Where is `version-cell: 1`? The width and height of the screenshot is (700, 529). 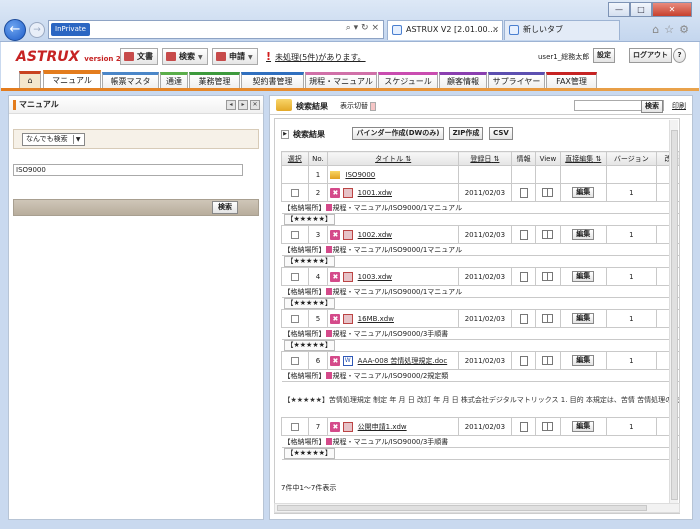
version-cell: 1 is located at coordinates (631, 234).